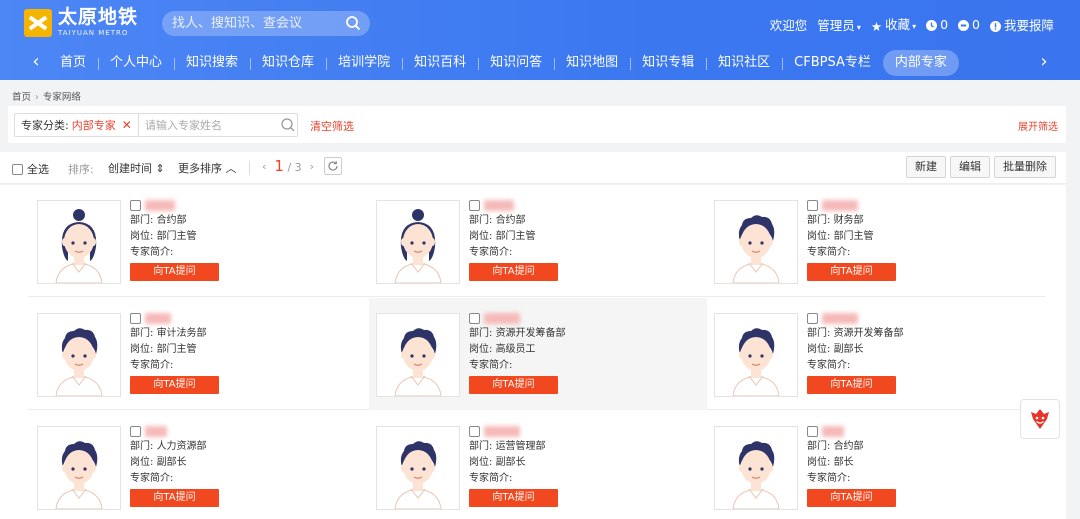 This screenshot has width=1080, height=519. What do you see at coordinates (264, 166) in the screenshot?
I see `page-prev-icon: ‹` at bounding box center [264, 166].